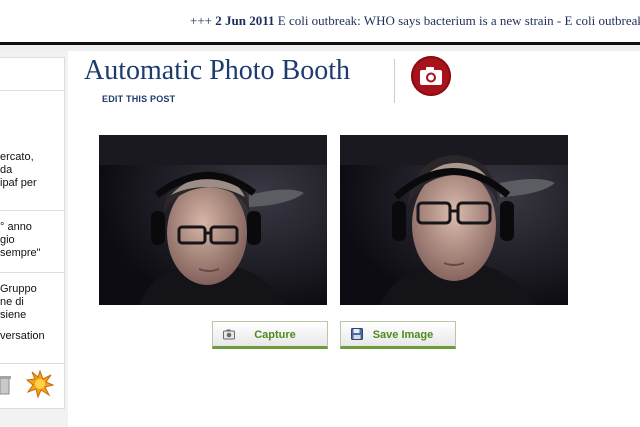 The width and height of the screenshot is (640, 427). I want to click on title-divider, so click(394, 81).